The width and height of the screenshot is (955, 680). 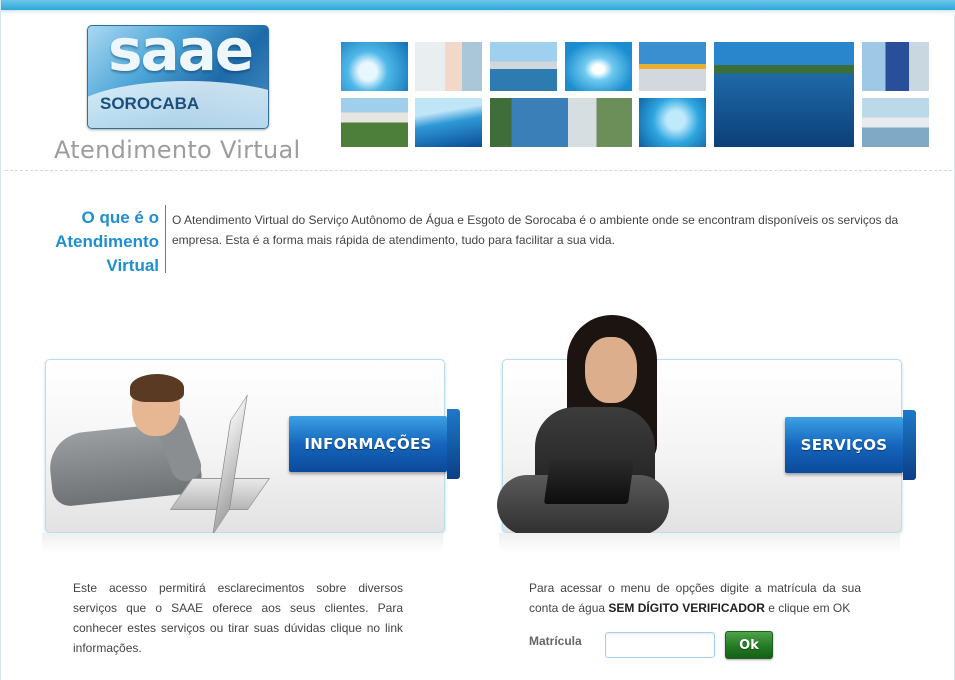 I want to click on photo-dam, so click(x=561, y=122).